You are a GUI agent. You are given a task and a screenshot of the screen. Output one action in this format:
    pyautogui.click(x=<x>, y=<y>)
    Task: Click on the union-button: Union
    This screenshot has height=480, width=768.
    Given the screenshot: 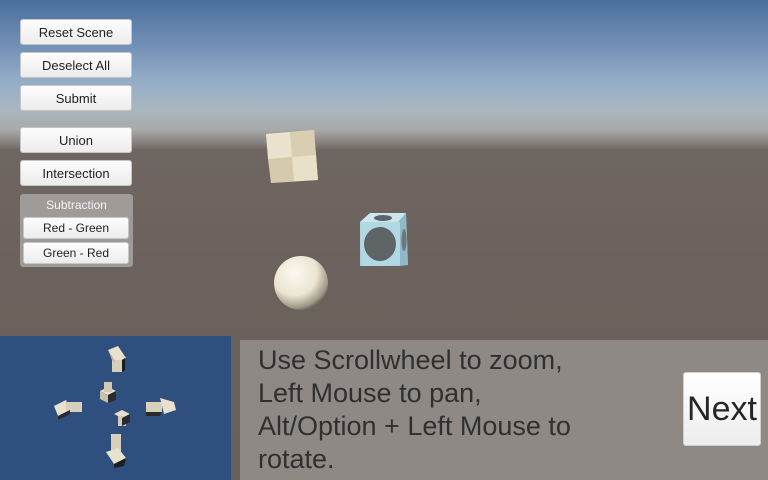 What is the action you would take?
    pyautogui.click(x=76, y=140)
    